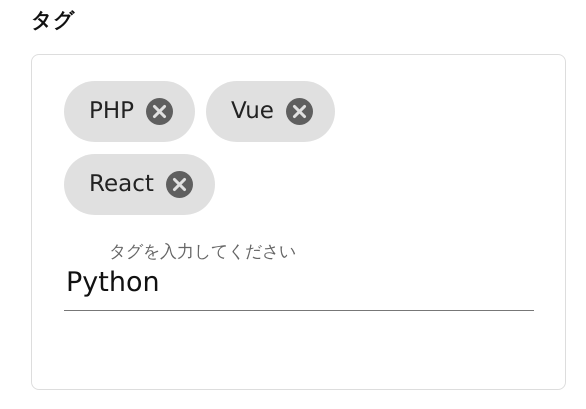 The image size is (586, 409). What do you see at coordinates (139, 184) in the screenshot?
I see `tag-chip: React` at bounding box center [139, 184].